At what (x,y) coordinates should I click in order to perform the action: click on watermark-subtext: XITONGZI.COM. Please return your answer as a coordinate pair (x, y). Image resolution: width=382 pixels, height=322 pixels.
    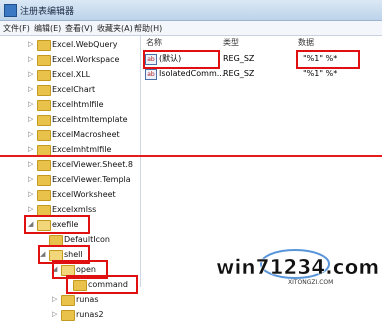
    Looking at the image, I should click on (310, 282).